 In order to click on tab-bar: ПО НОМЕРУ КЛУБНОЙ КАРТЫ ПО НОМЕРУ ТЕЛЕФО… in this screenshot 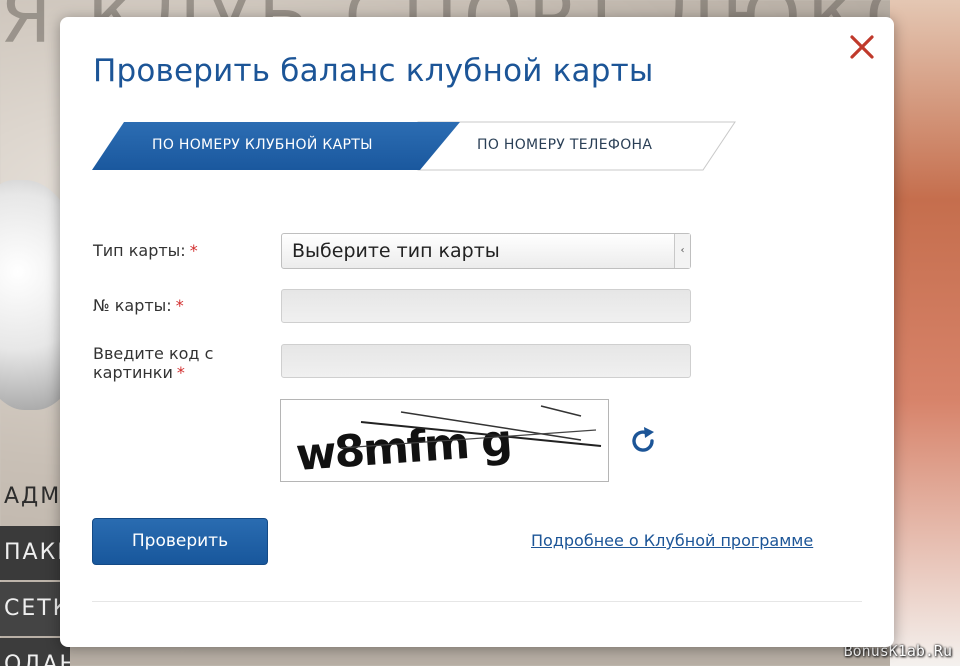, I will do `click(414, 146)`.